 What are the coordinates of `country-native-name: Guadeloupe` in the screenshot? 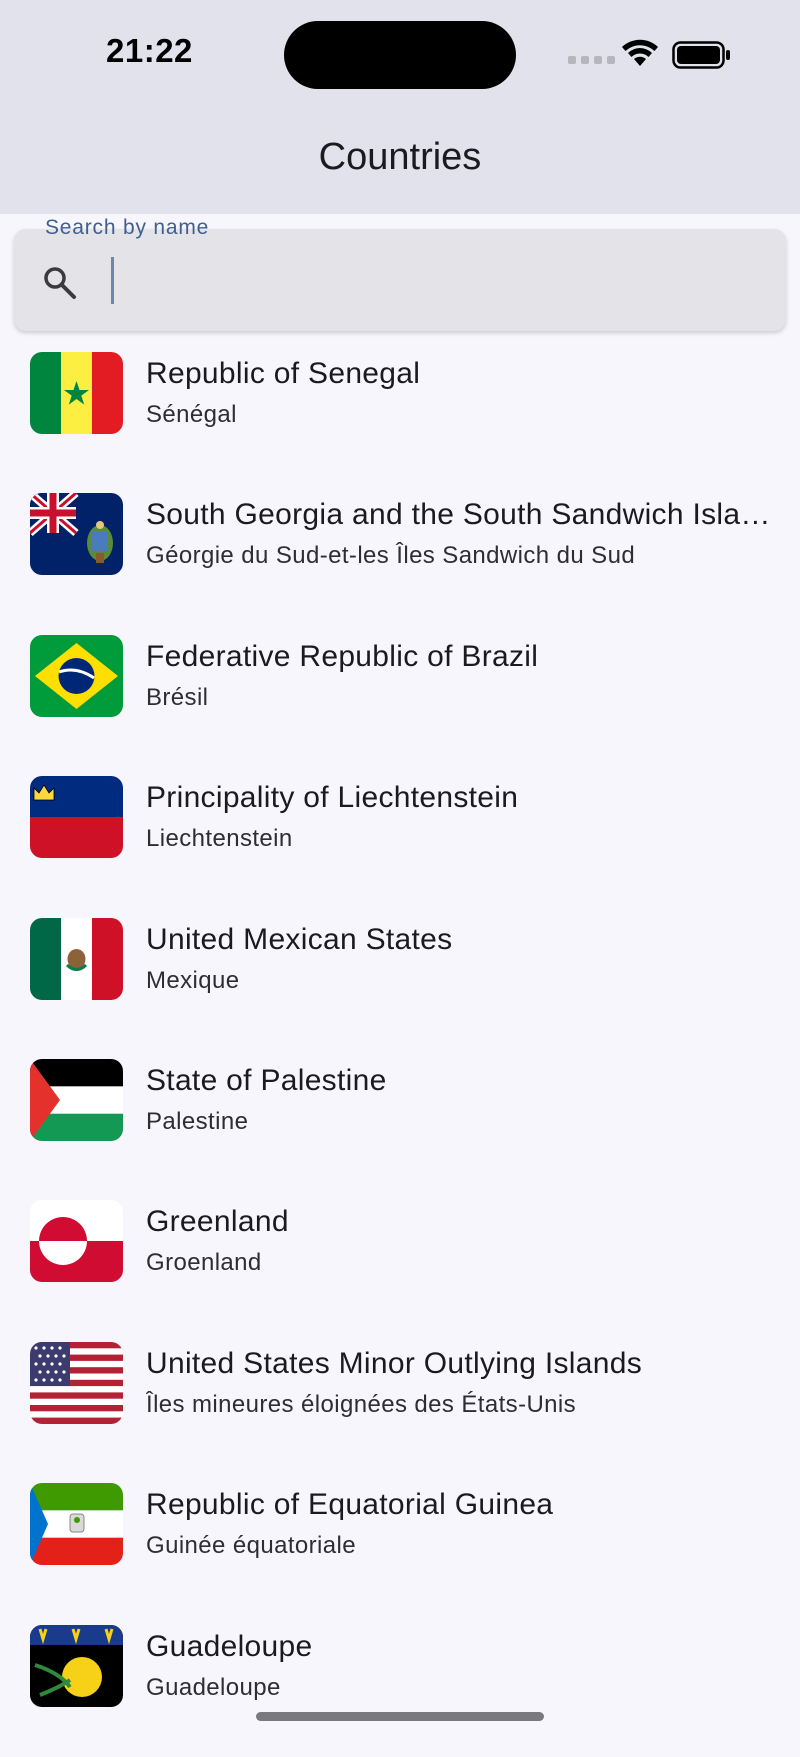 It's located at (213, 1687).